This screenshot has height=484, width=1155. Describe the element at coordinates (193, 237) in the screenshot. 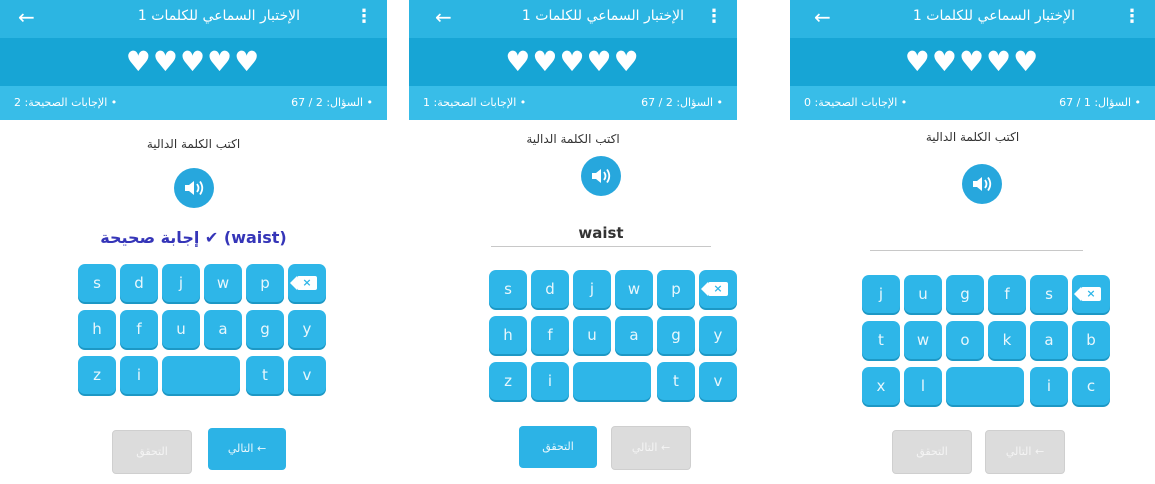

I see `correct-answer-feedback: إجابة صحيحة ✔ (waist)` at that location.